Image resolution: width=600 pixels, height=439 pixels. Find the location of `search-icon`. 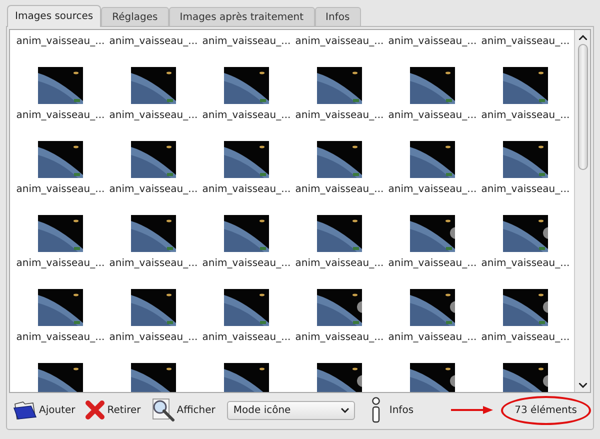

search-icon is located at coordinates (162, 410).